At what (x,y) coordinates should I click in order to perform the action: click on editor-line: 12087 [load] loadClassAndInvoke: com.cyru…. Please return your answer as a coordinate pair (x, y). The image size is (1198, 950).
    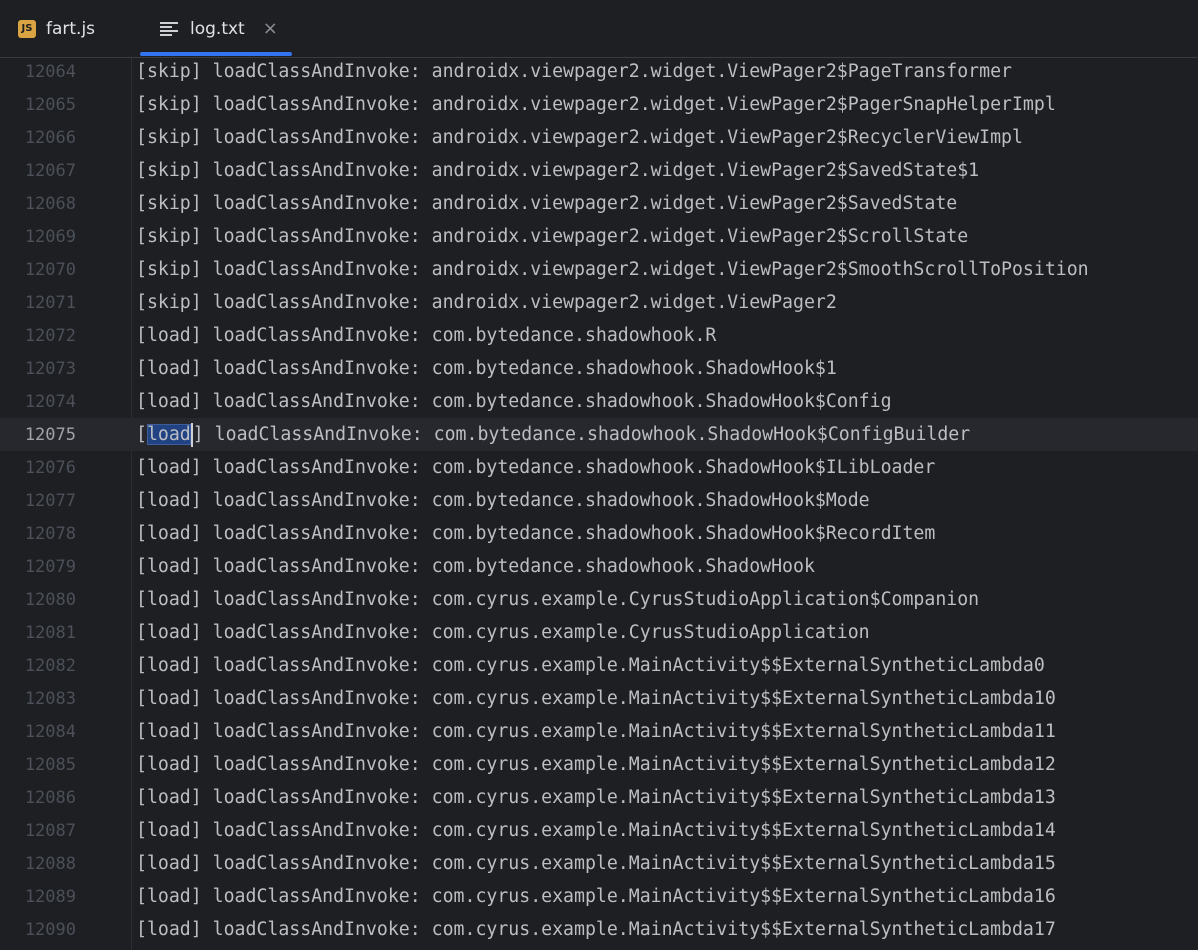
    Looking at the image, I should click on (599, 830).